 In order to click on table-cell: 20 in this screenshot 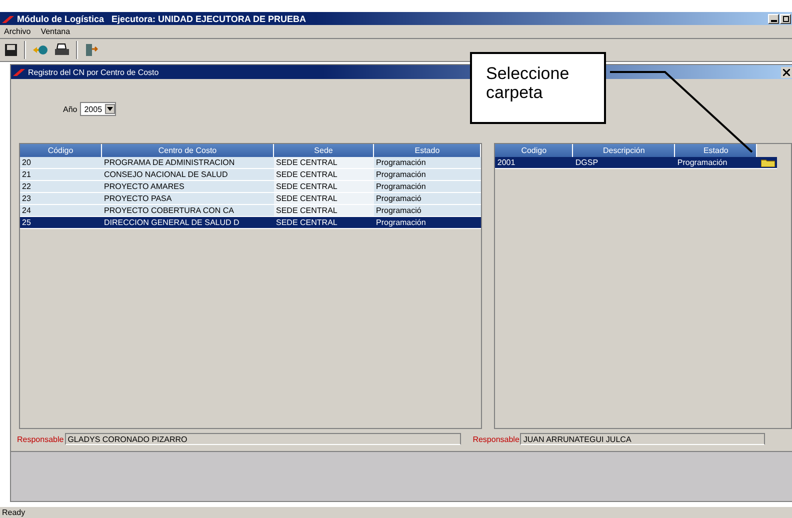, I will do `click(61, 163)`.